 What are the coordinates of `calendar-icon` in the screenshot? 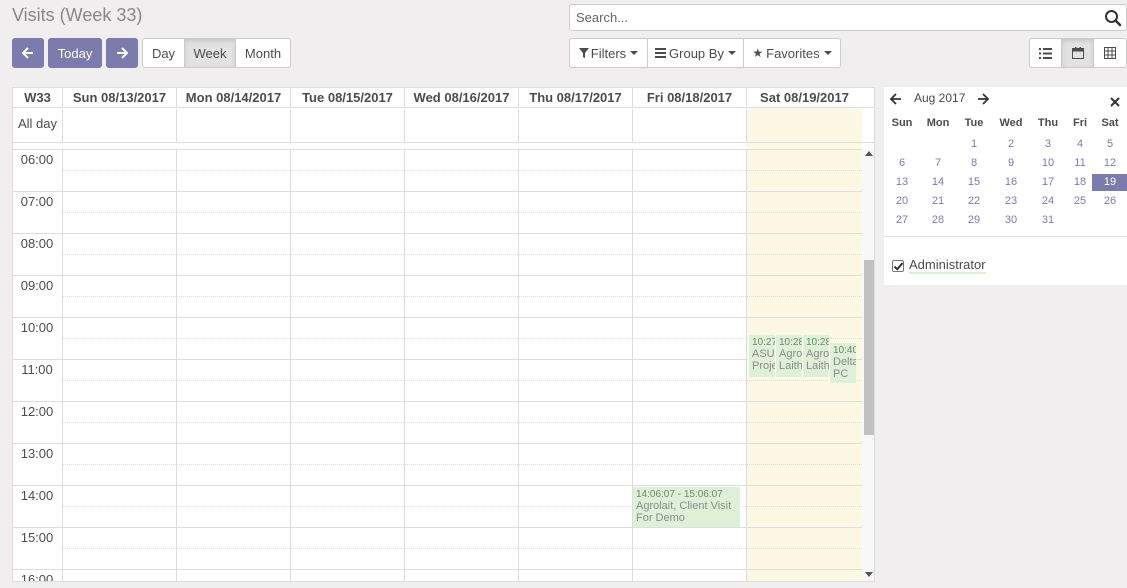 It's located at (1077, 53).